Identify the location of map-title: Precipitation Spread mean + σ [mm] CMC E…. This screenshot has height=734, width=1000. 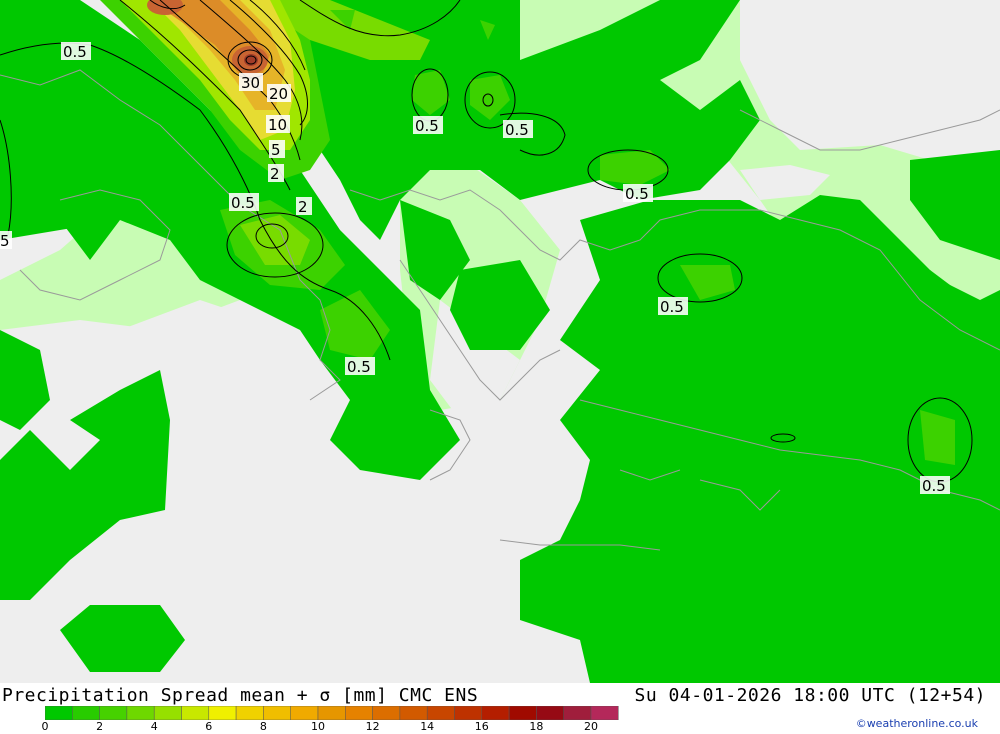
(240, 695).